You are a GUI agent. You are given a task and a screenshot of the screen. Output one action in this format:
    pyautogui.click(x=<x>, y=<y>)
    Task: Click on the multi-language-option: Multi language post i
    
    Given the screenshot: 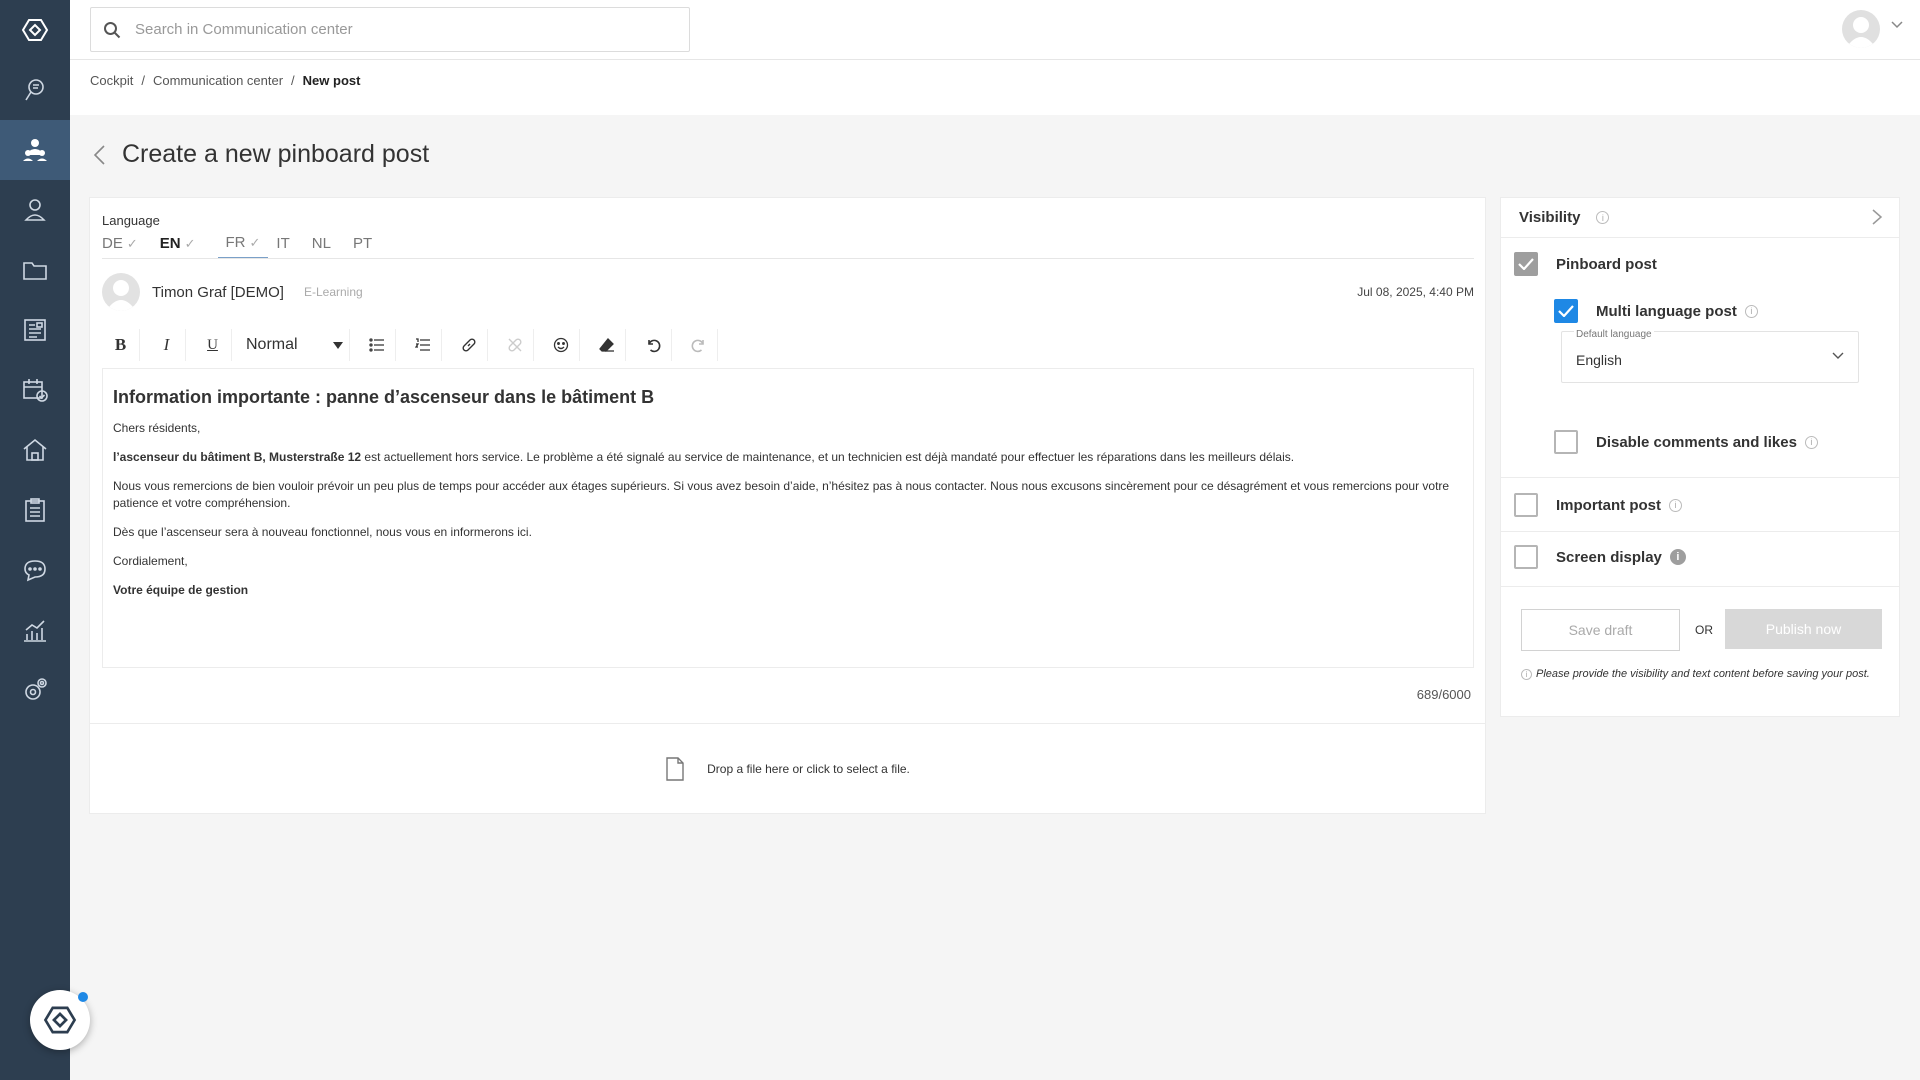 What is the action you would take?
    pyautogui.click(x=1656, y=311)
    